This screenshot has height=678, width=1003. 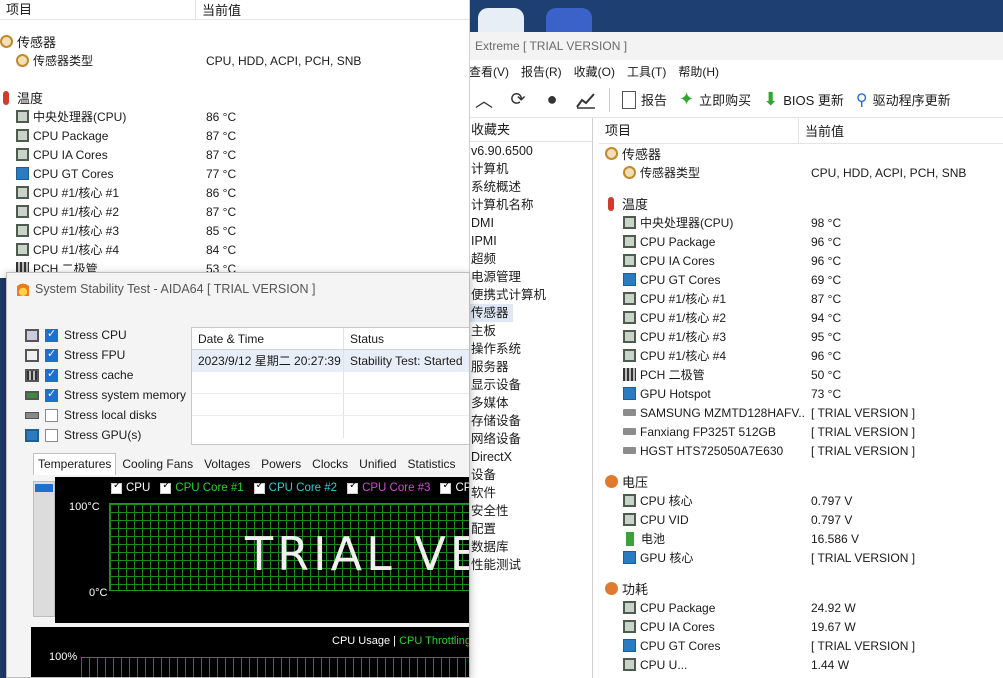 What do you see at coordinates (234, 249) in the screenshot?
I see `table-row: CPU #1/核心 #4 84 °C` at bounding box center [234, 249].